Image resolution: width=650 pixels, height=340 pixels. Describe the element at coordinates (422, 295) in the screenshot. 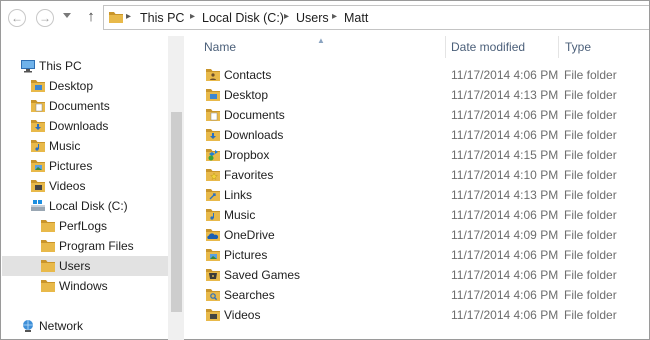

I see `file-row-searches: Searches 11/17/2014 4:06 PM File folder` at that location.